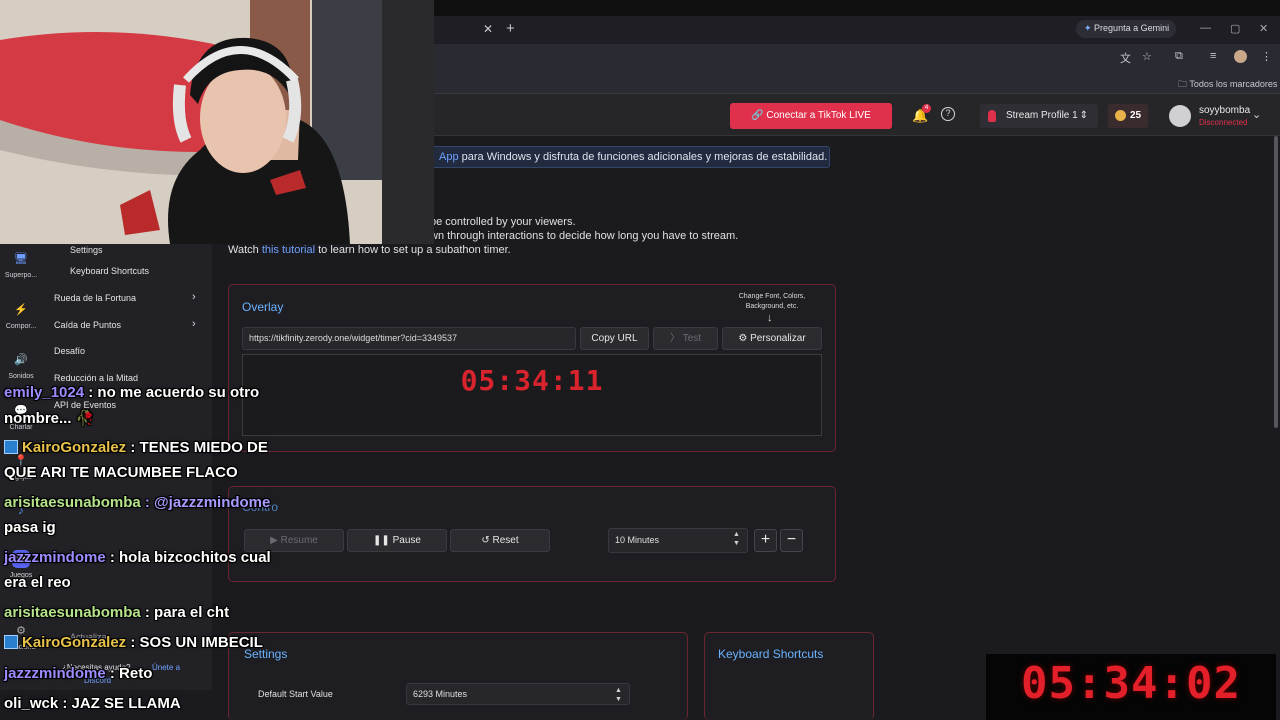  Describe the element at coordinates (778, 338) in the screenshot. I see `customize-label: Personalizar` at that location.